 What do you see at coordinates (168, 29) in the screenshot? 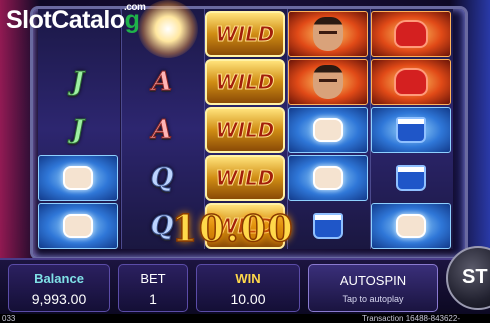
I see `win-burst-effect` at bounding box center [168, 29].